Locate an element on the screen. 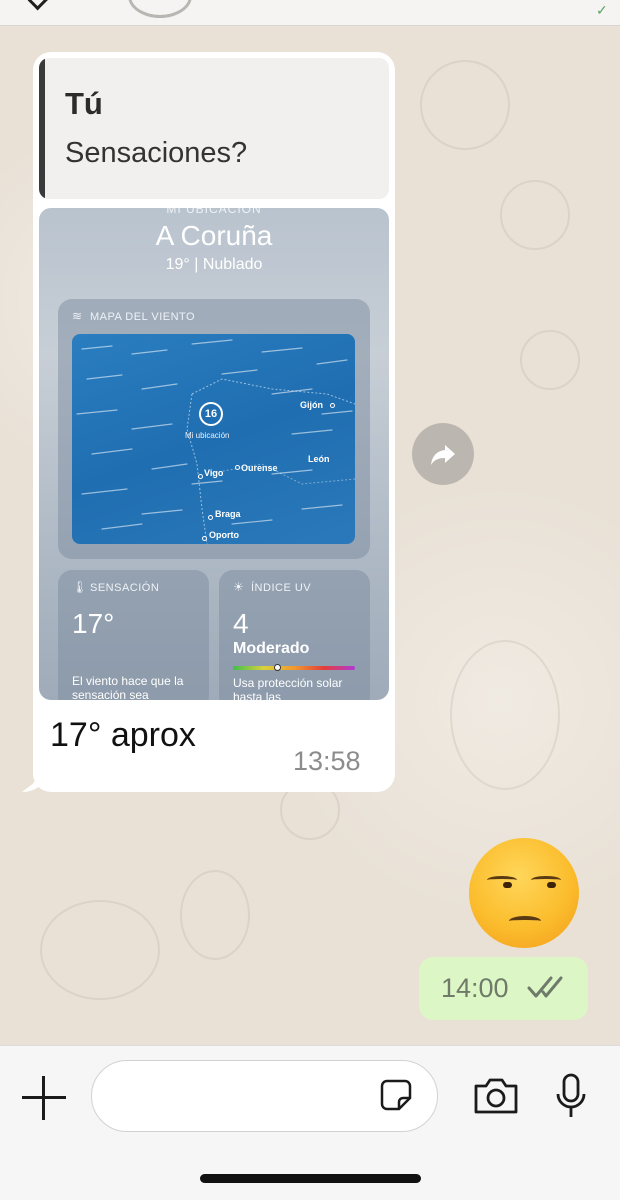  right-pupil is located at coordinates (551, 885).